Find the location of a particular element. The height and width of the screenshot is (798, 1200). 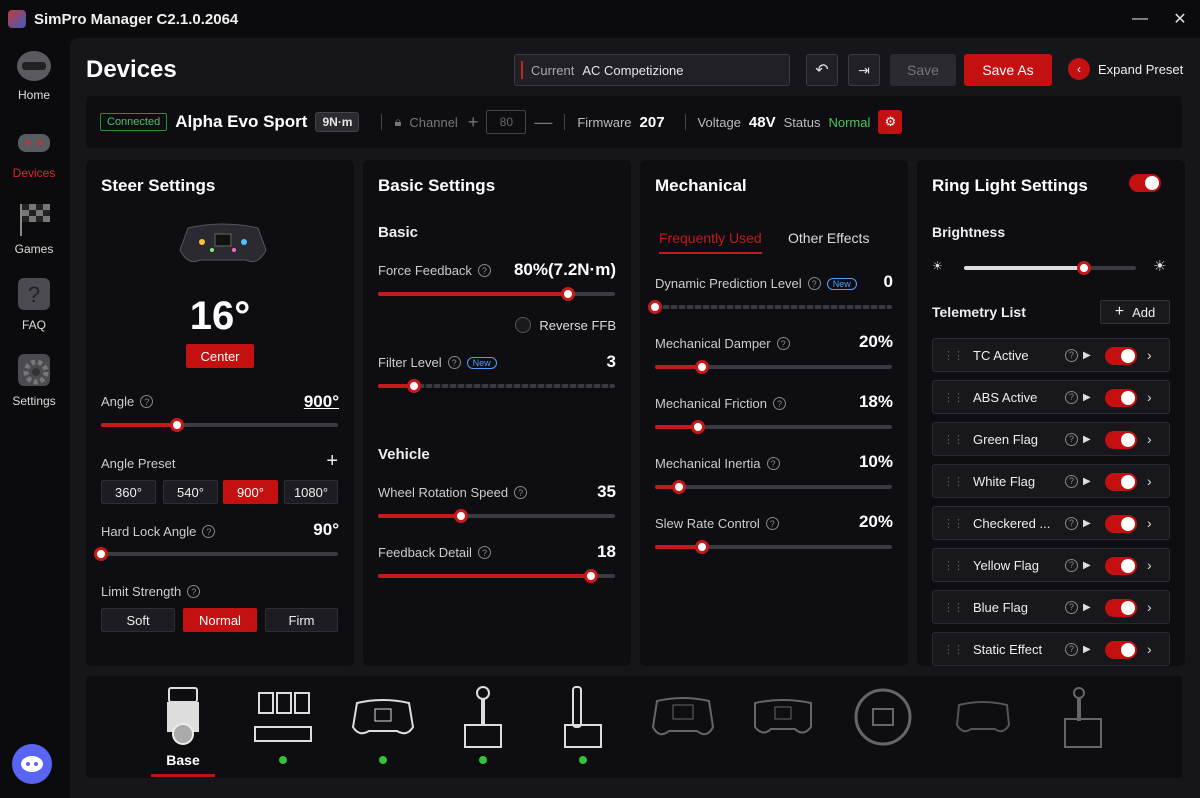

handbrake-device is located at coordinates (583, 719).